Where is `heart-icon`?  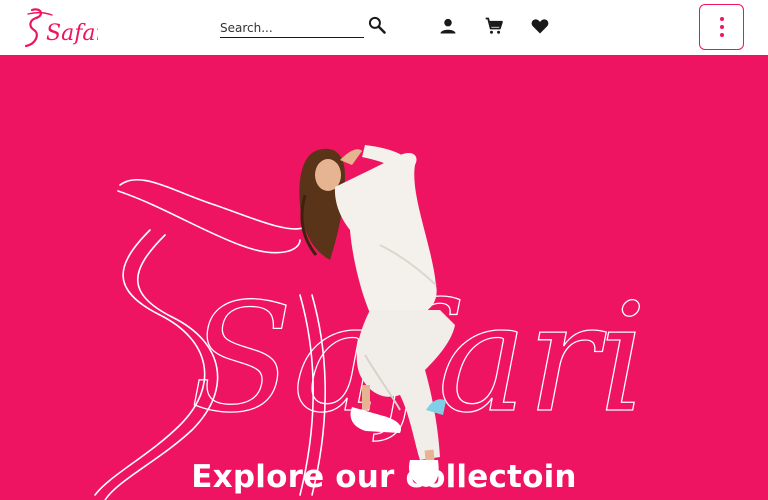 heart-icon is located at coordinates (540, 26).